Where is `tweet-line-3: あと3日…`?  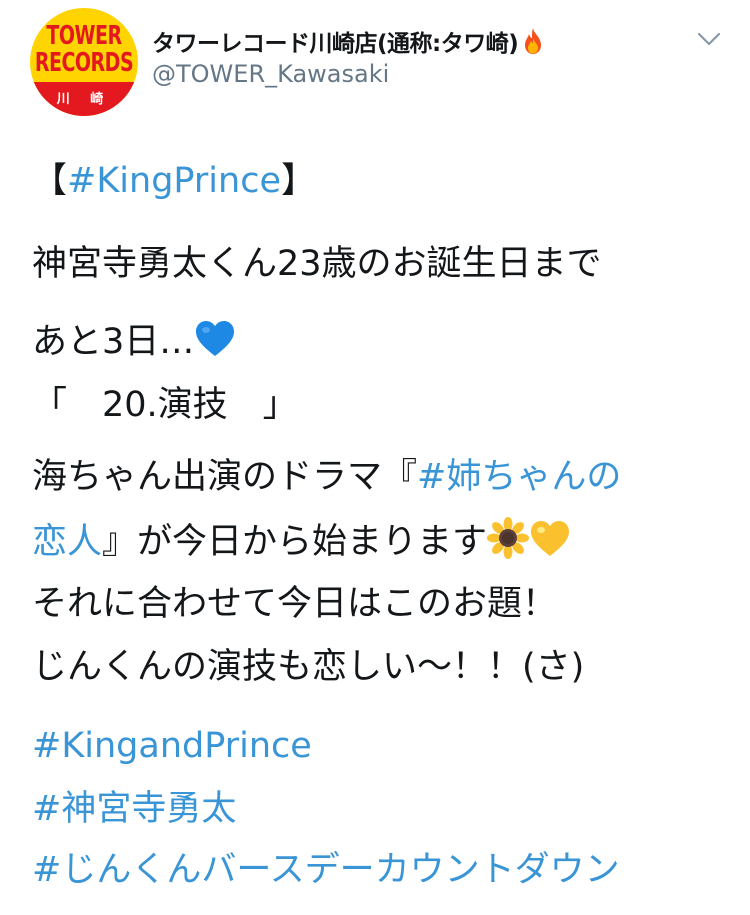
tweet-line-3: あと3日… is located at coordinates (134, 342).